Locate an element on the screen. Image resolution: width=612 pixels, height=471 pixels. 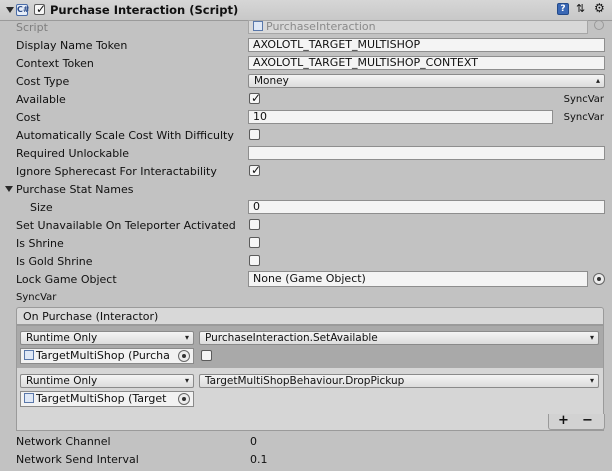
ignore-spherecast-label: Ignore Spherecast For Interactability is located at coordinates (116, 171).